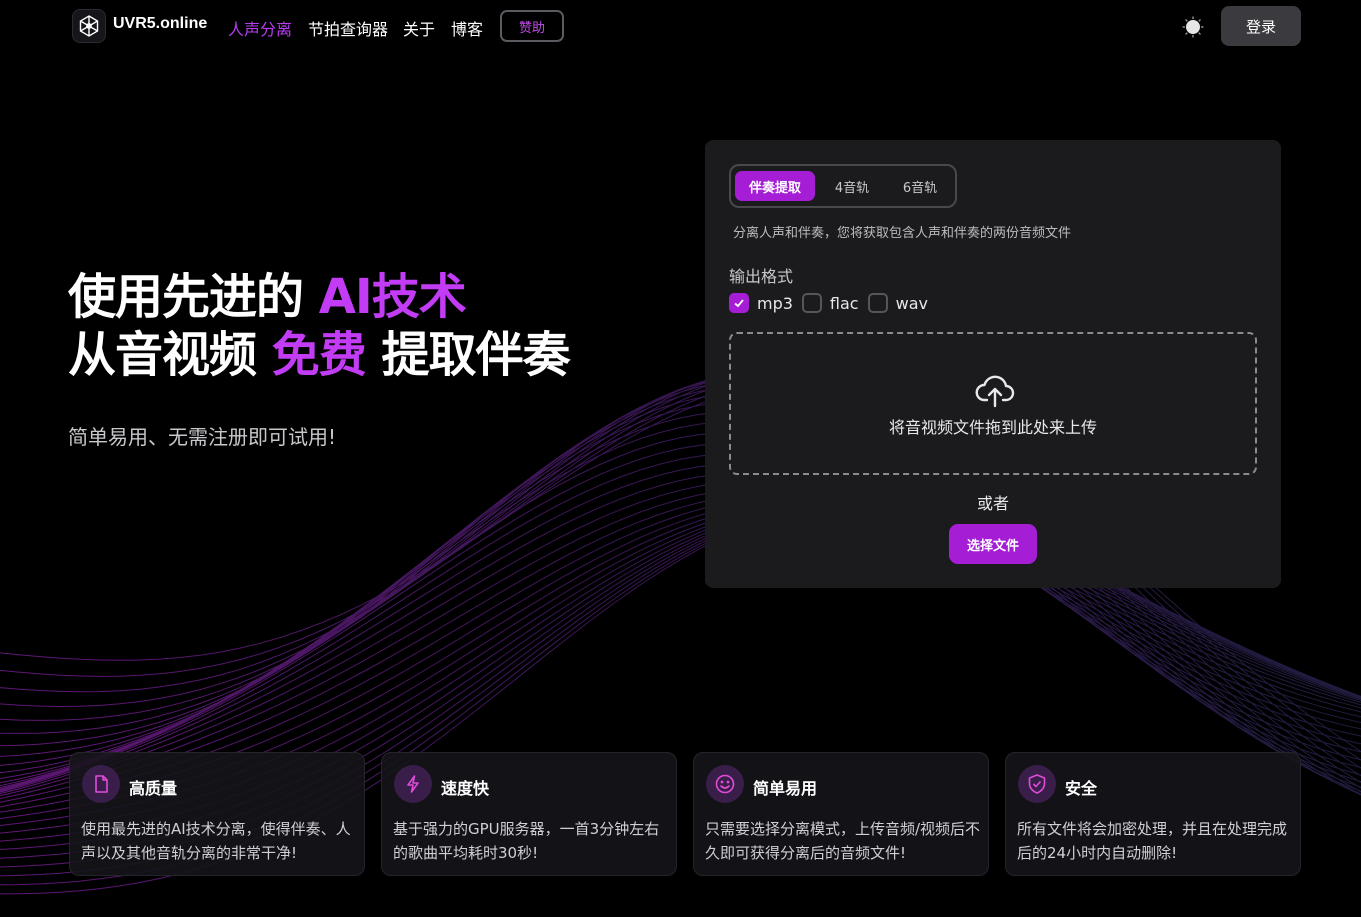  Describe the element at coordinates (319, 326) in the screenshot. I see `hero-title: 使用先进的 AI技术 从音视频 免费 提取伴奏` at that location.